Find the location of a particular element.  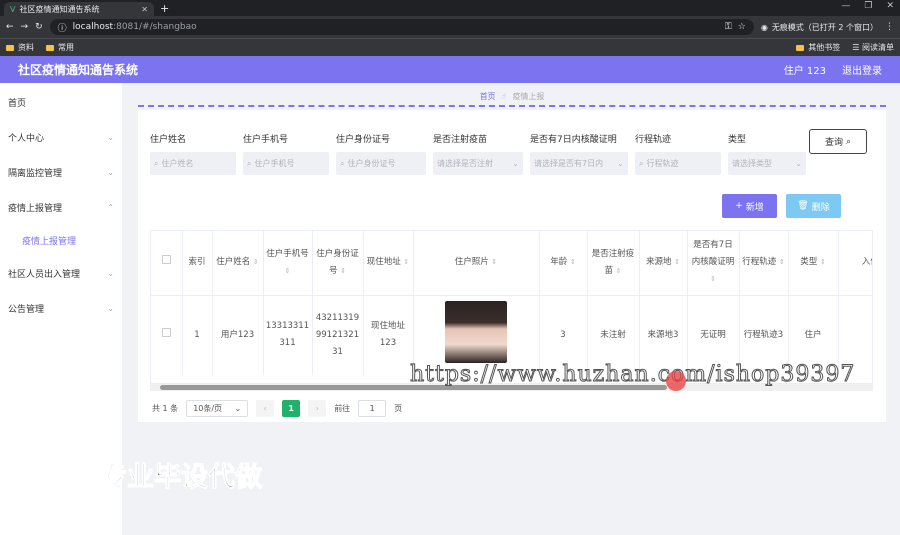

plus-icon: + is located at coordinates (739, 206).